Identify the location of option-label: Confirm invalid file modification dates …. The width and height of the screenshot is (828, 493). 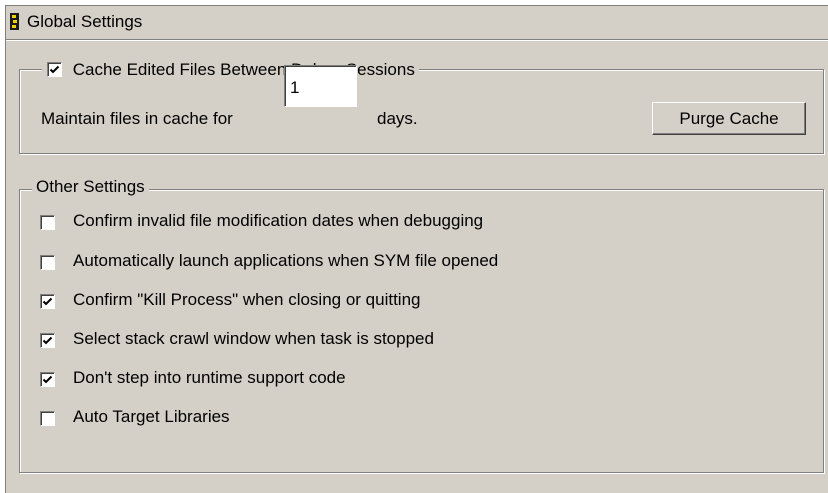
(278, 220).